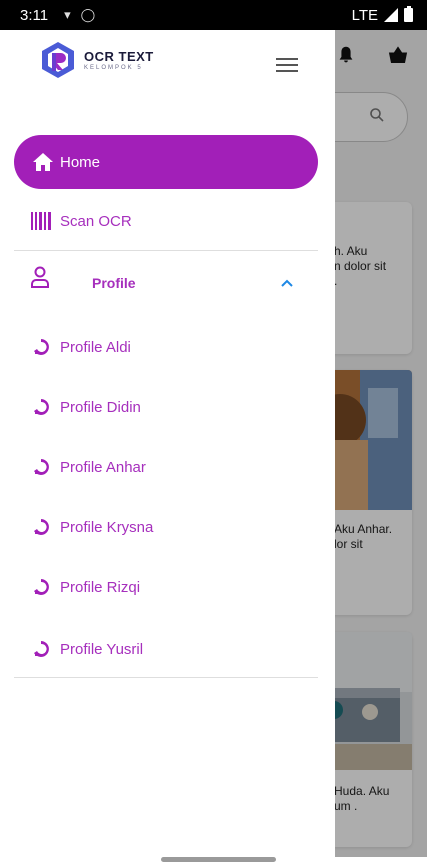  I want to click on person-icon, so click(40, 279).